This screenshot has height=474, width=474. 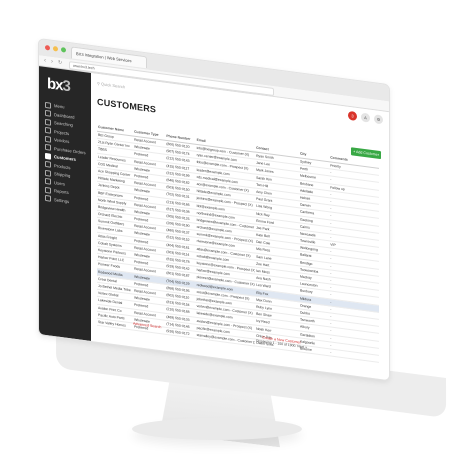 What do you see at coordinates (45, 61) in the screenshot?
I see `back-arrow-icon: ‹` at bounding box center [45, 61].